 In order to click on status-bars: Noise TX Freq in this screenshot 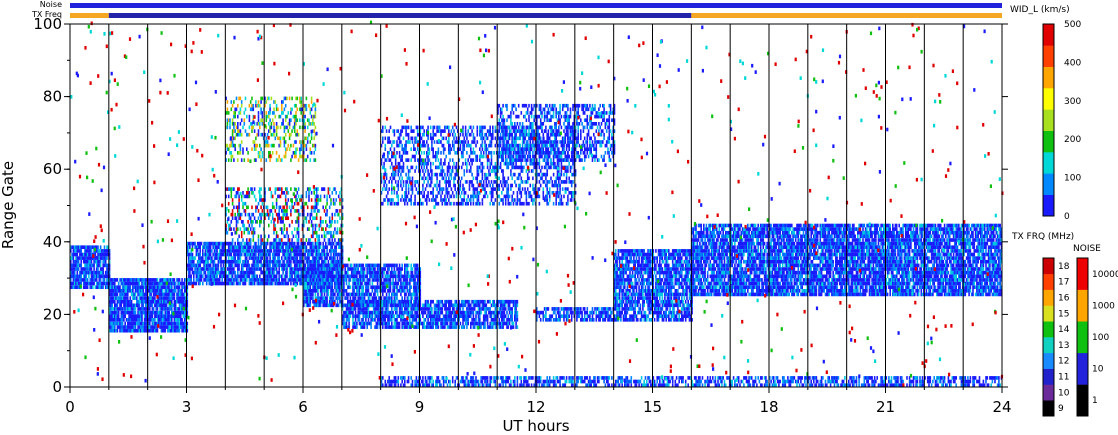, I will do `click(516, 9)`.